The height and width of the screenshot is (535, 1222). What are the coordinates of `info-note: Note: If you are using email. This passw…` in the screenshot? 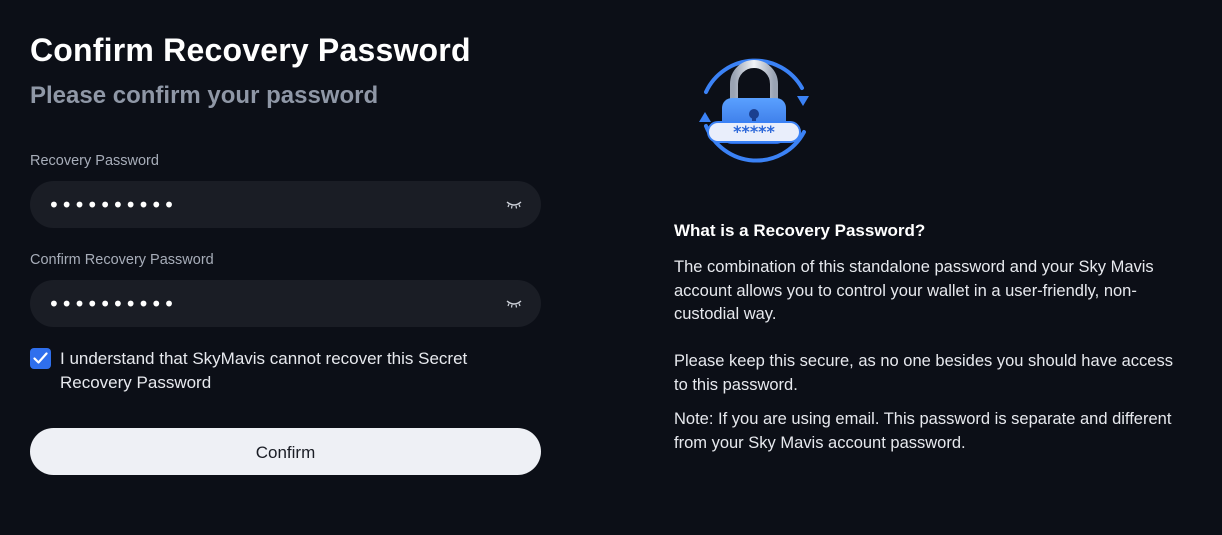 It's located at (923, 431).